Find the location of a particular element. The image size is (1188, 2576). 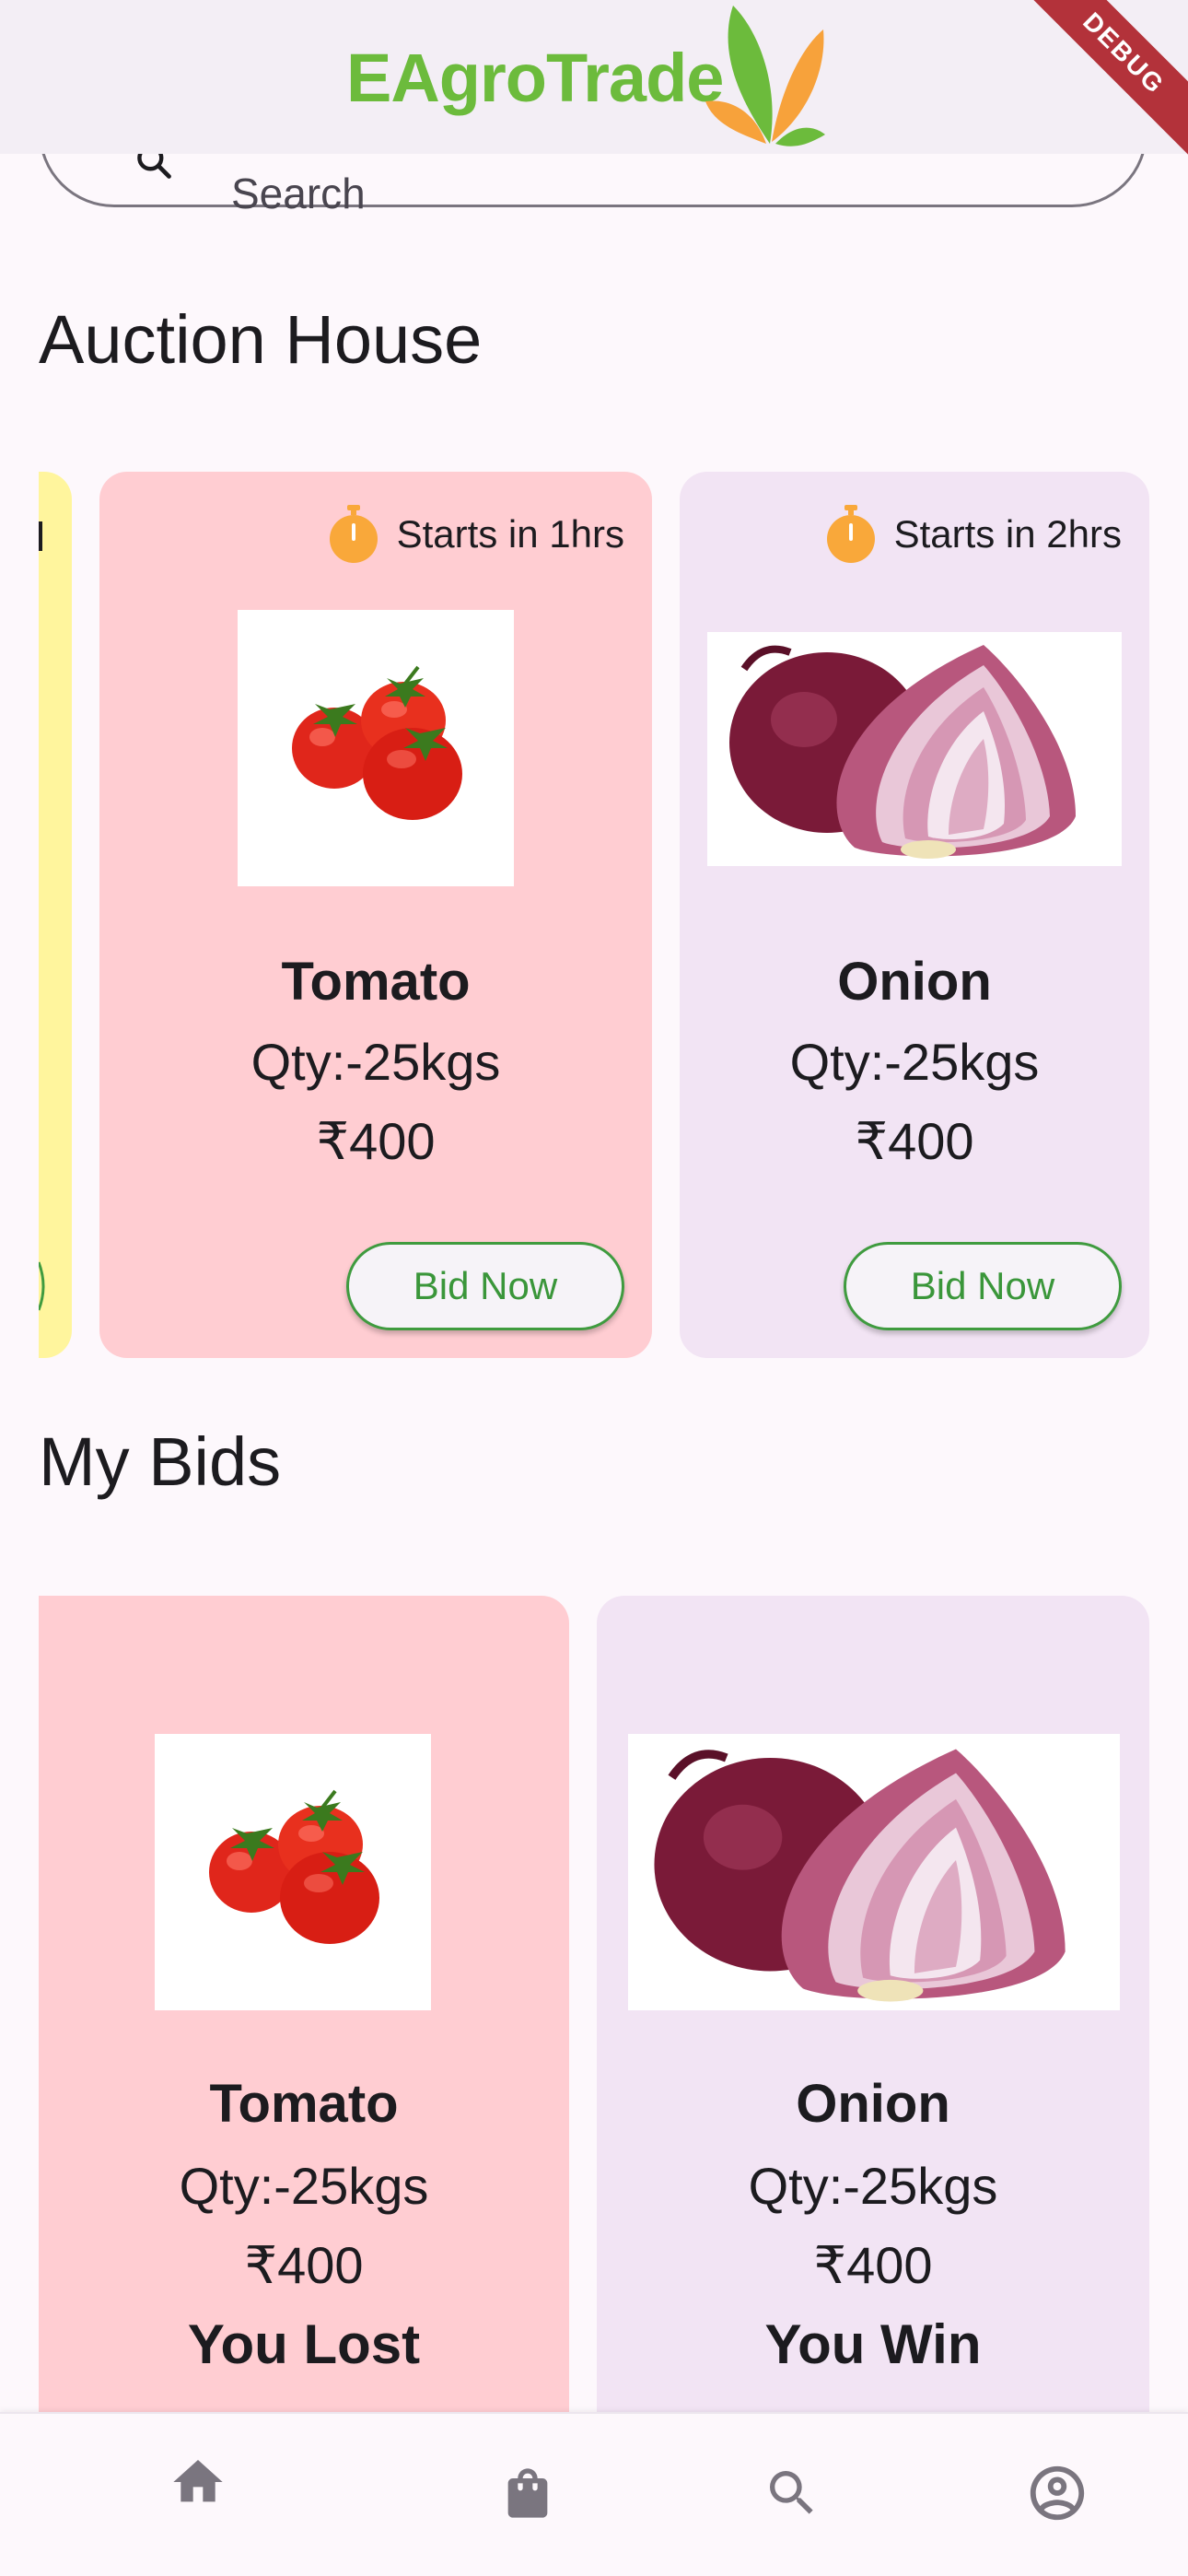

auction-house-title: Auction House is located at coordinates (261, 339).